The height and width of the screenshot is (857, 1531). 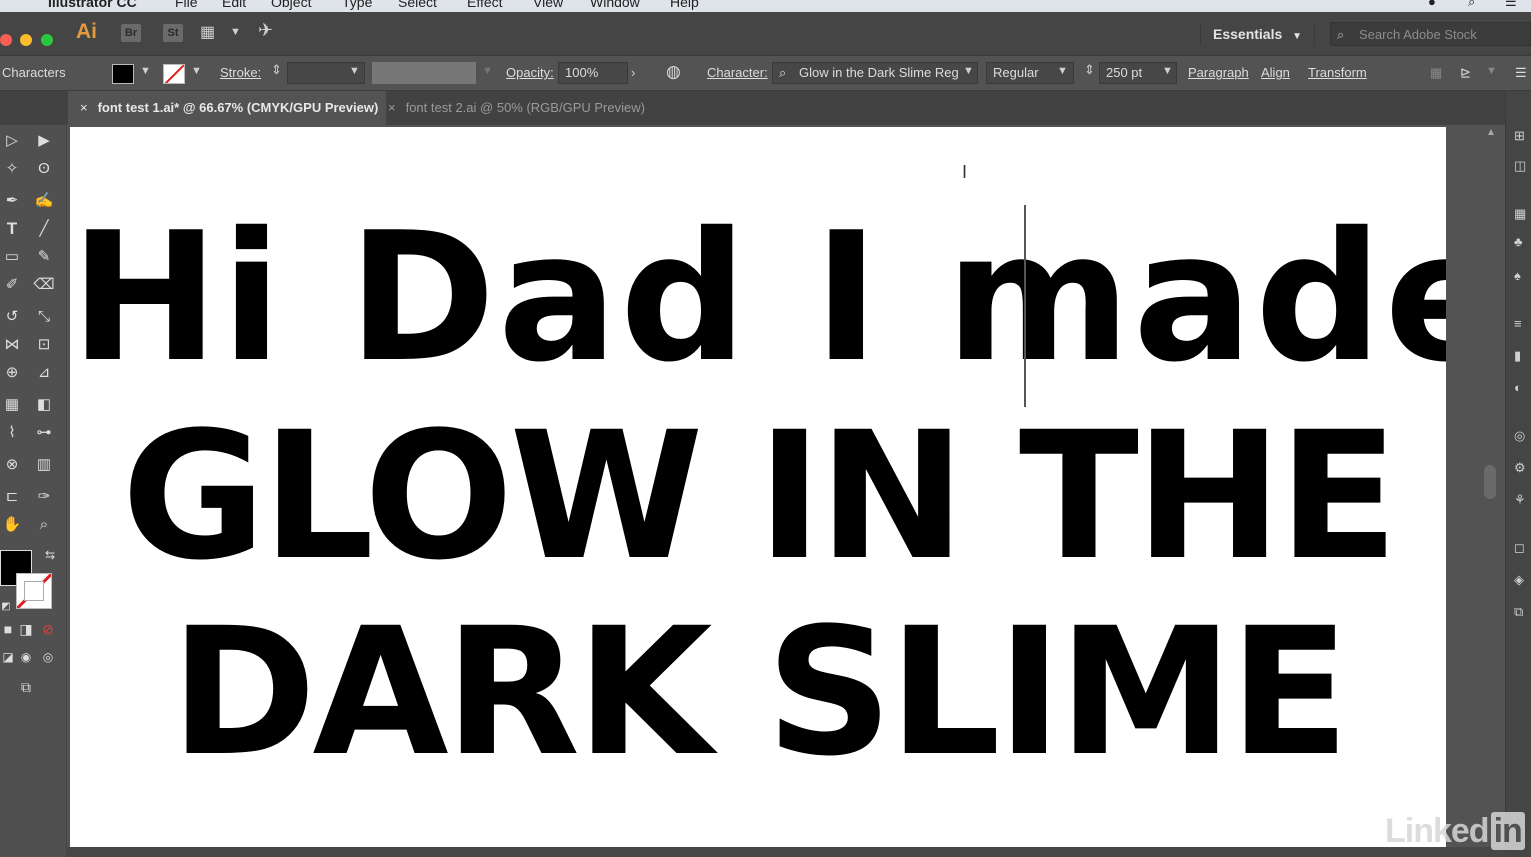 What do you see at coordinates (1490, 482) in the screenshot?
I see `scrollbar-thumb` at bounding box center [1490, 482].